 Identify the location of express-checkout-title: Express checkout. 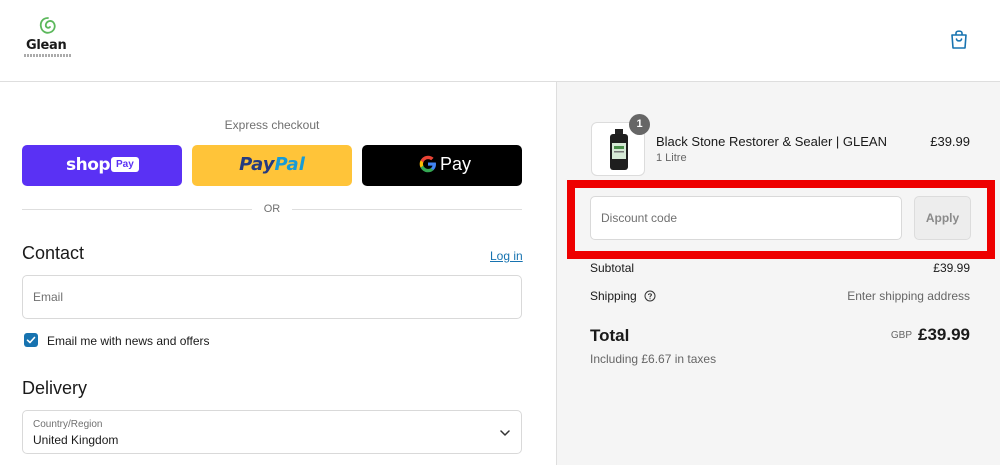
(272, 125).